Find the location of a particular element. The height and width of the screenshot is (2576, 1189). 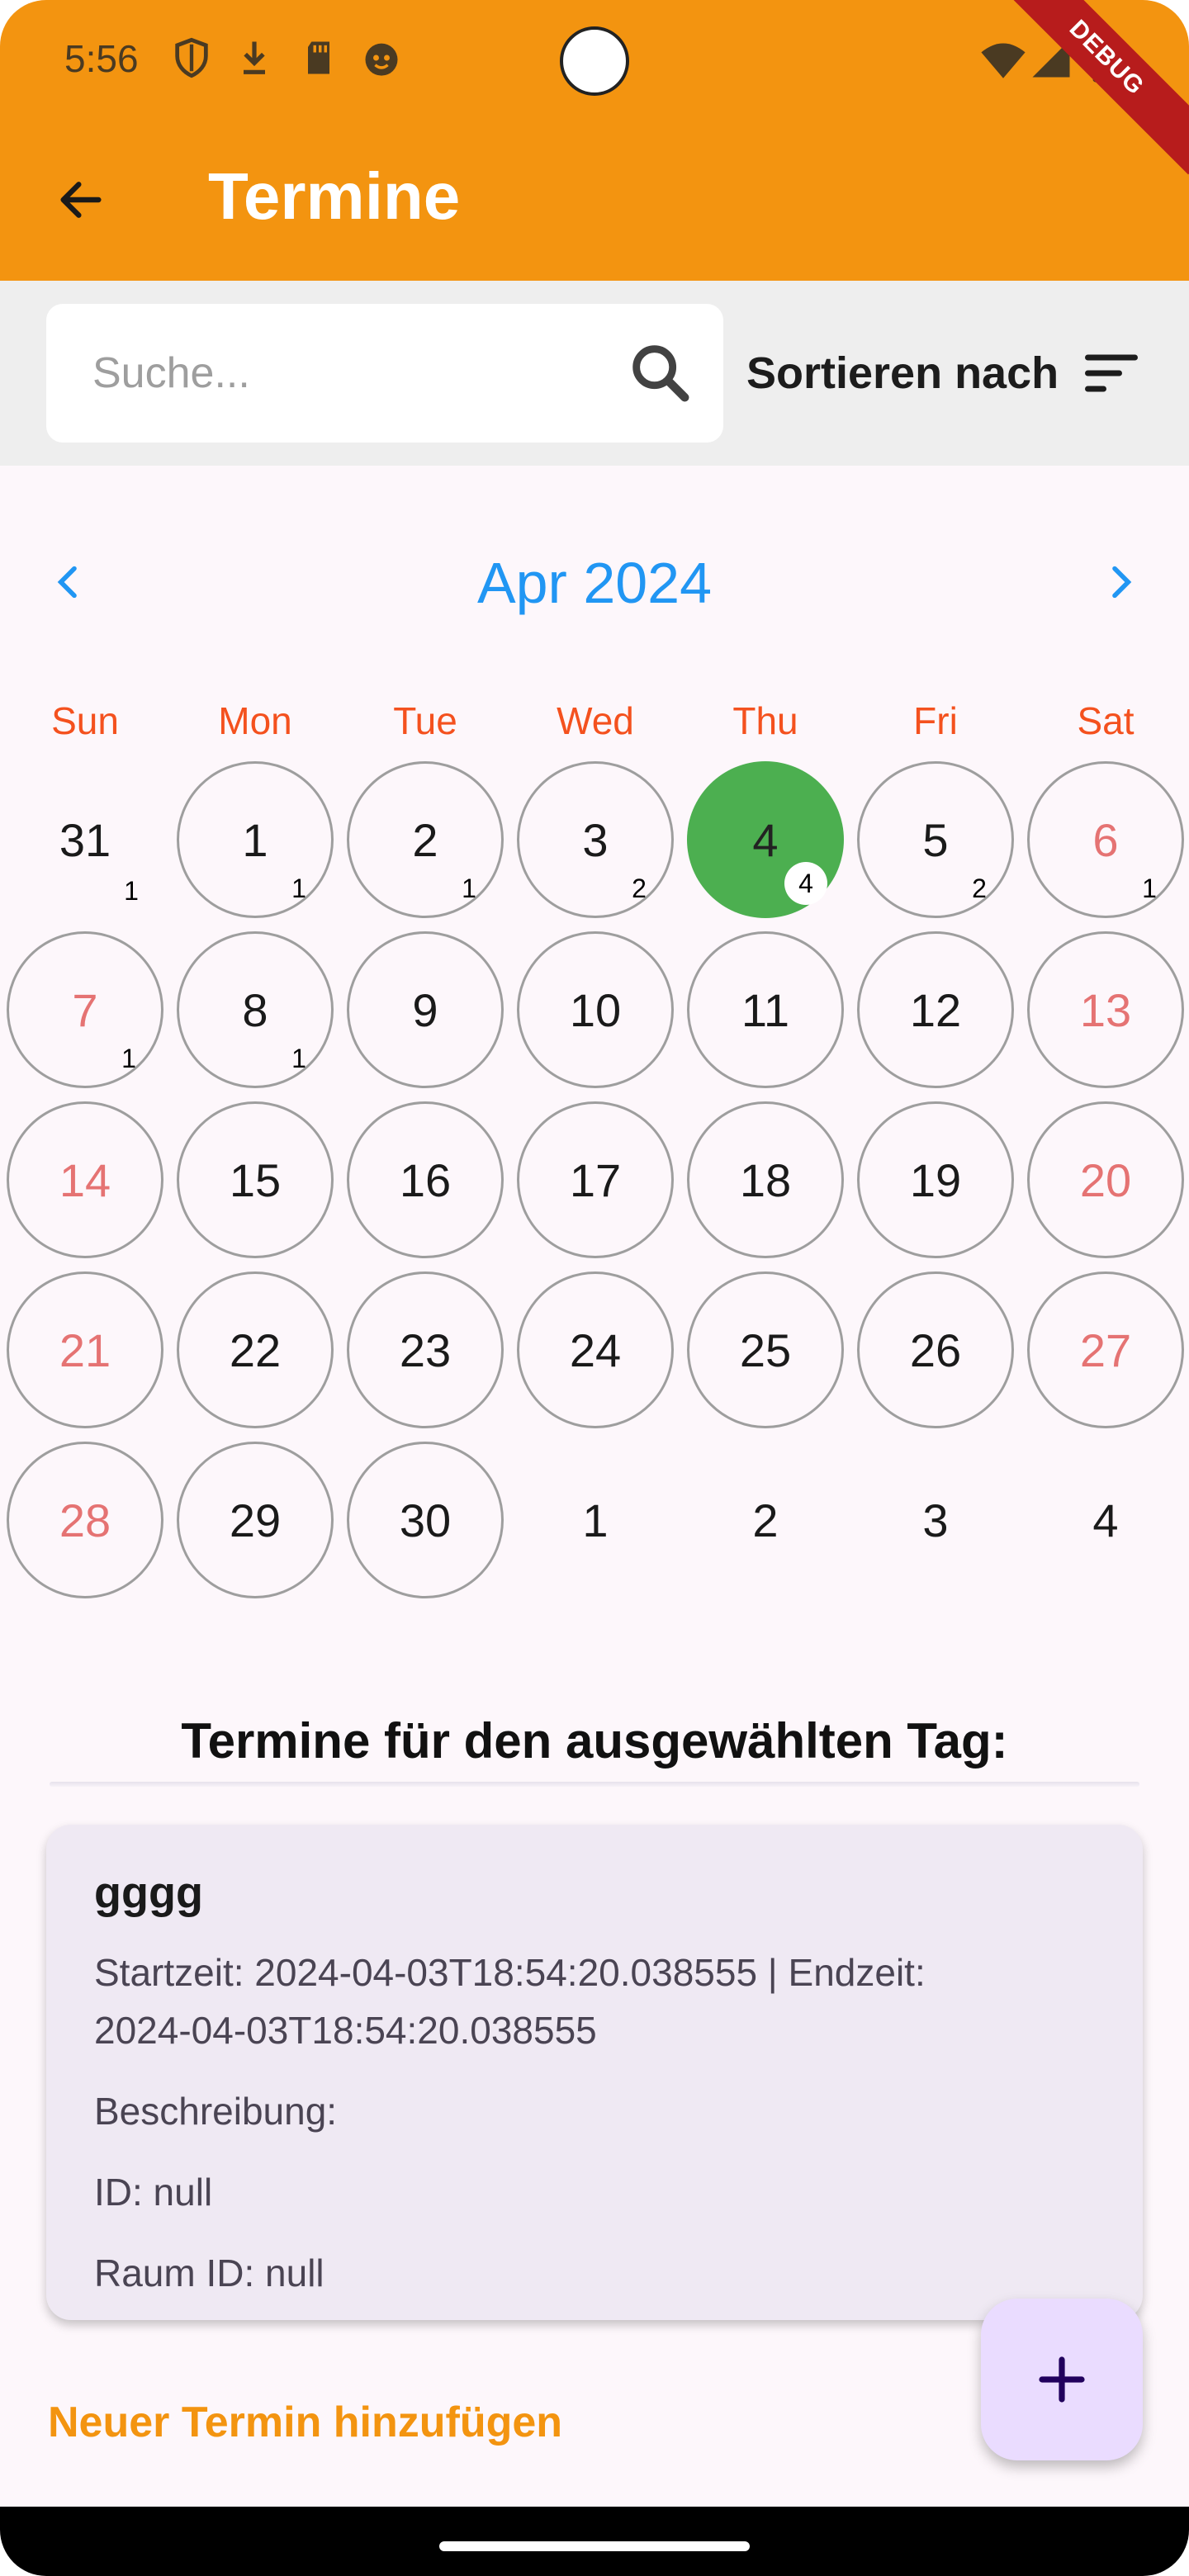

weekday-label: Sat is located at coordinates (1106, 720).